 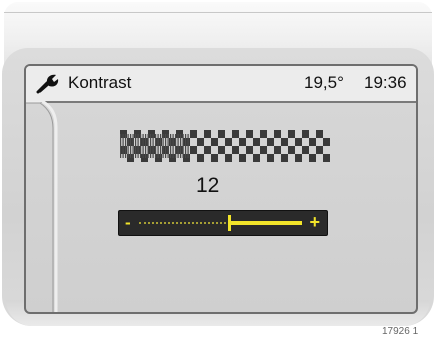 What do you see at coordinates (42, 206) in the screenshot?
I see `side-panel-decoration` at bounding box center [42, 206].